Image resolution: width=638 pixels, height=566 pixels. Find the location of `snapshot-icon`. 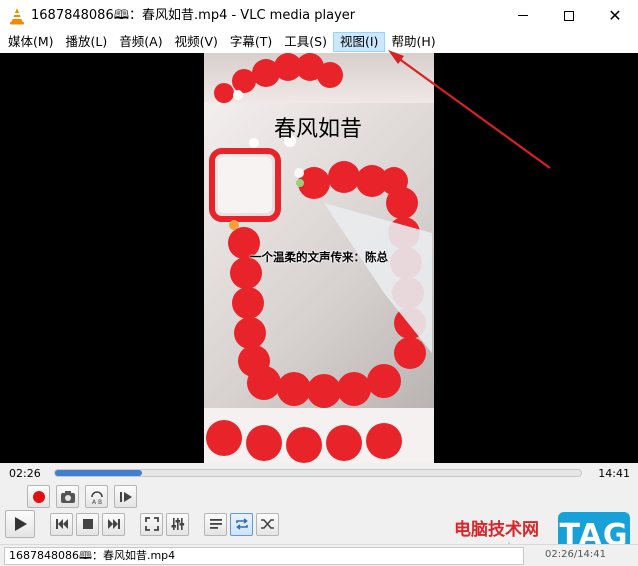

snapshot-icon is located at coordinates (67, 496).